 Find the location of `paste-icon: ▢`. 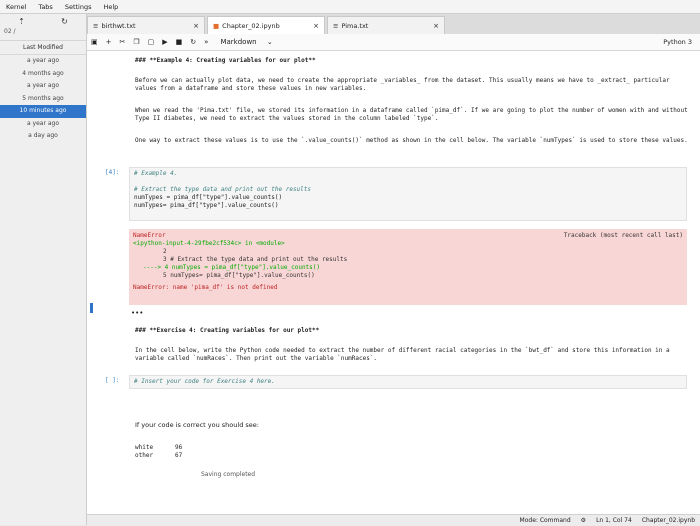

paste-icon: ▢ is located at coordinates (151, 42).